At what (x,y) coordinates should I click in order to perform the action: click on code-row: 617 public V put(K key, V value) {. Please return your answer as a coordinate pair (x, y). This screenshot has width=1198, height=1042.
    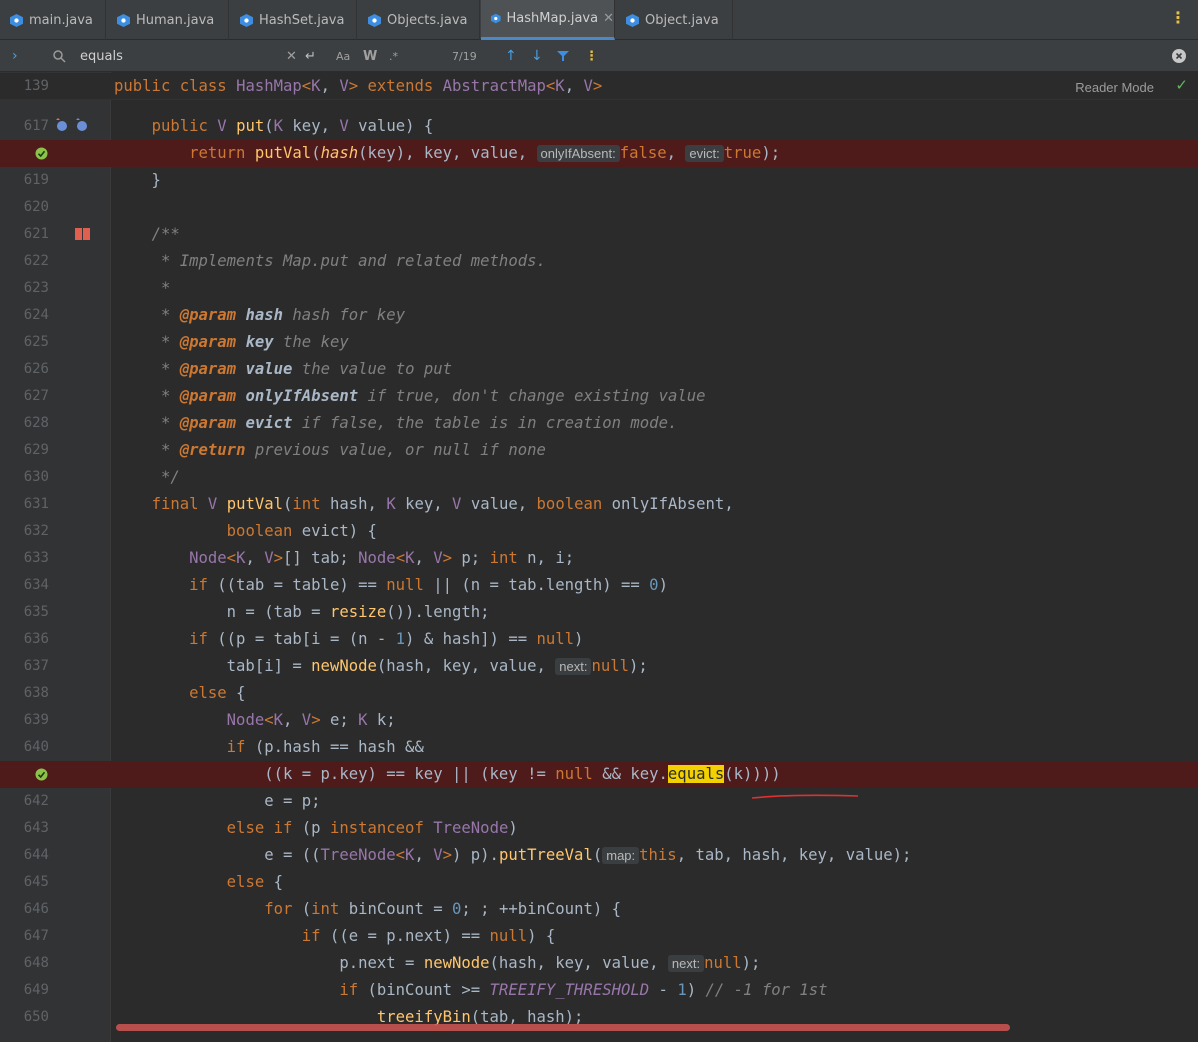
    Looking at the image, I should click on (599, 126).